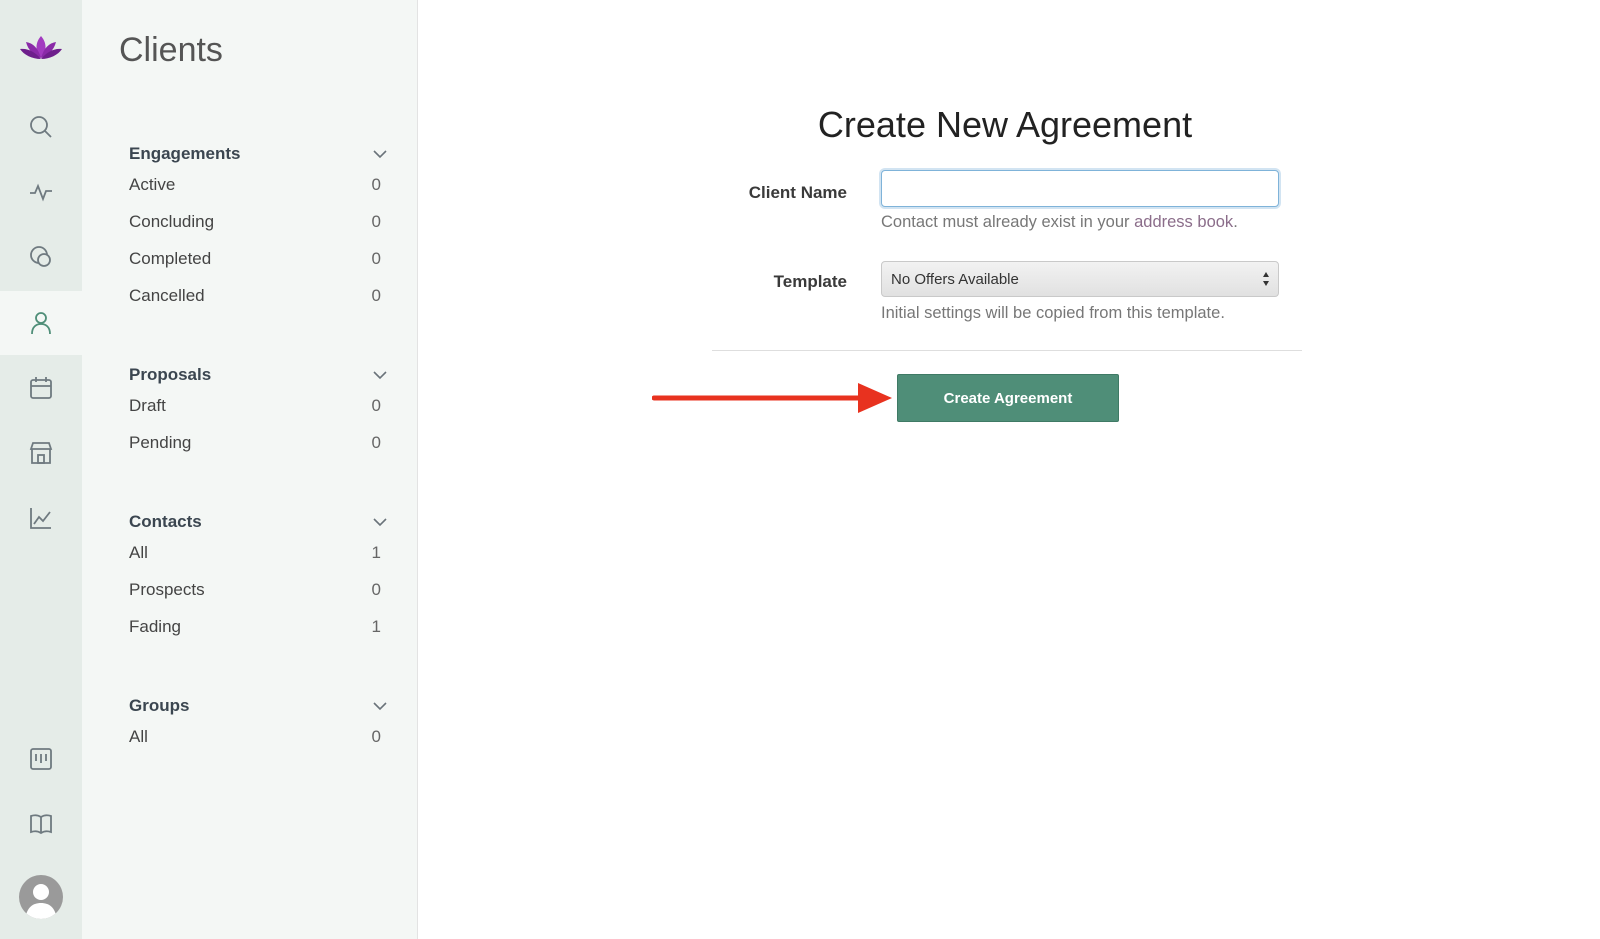 The image size is (1600, 939). What do you see at coordinates (41, 127) in the screenshot?
I see `search-icon` at bounding box center [41, 127].